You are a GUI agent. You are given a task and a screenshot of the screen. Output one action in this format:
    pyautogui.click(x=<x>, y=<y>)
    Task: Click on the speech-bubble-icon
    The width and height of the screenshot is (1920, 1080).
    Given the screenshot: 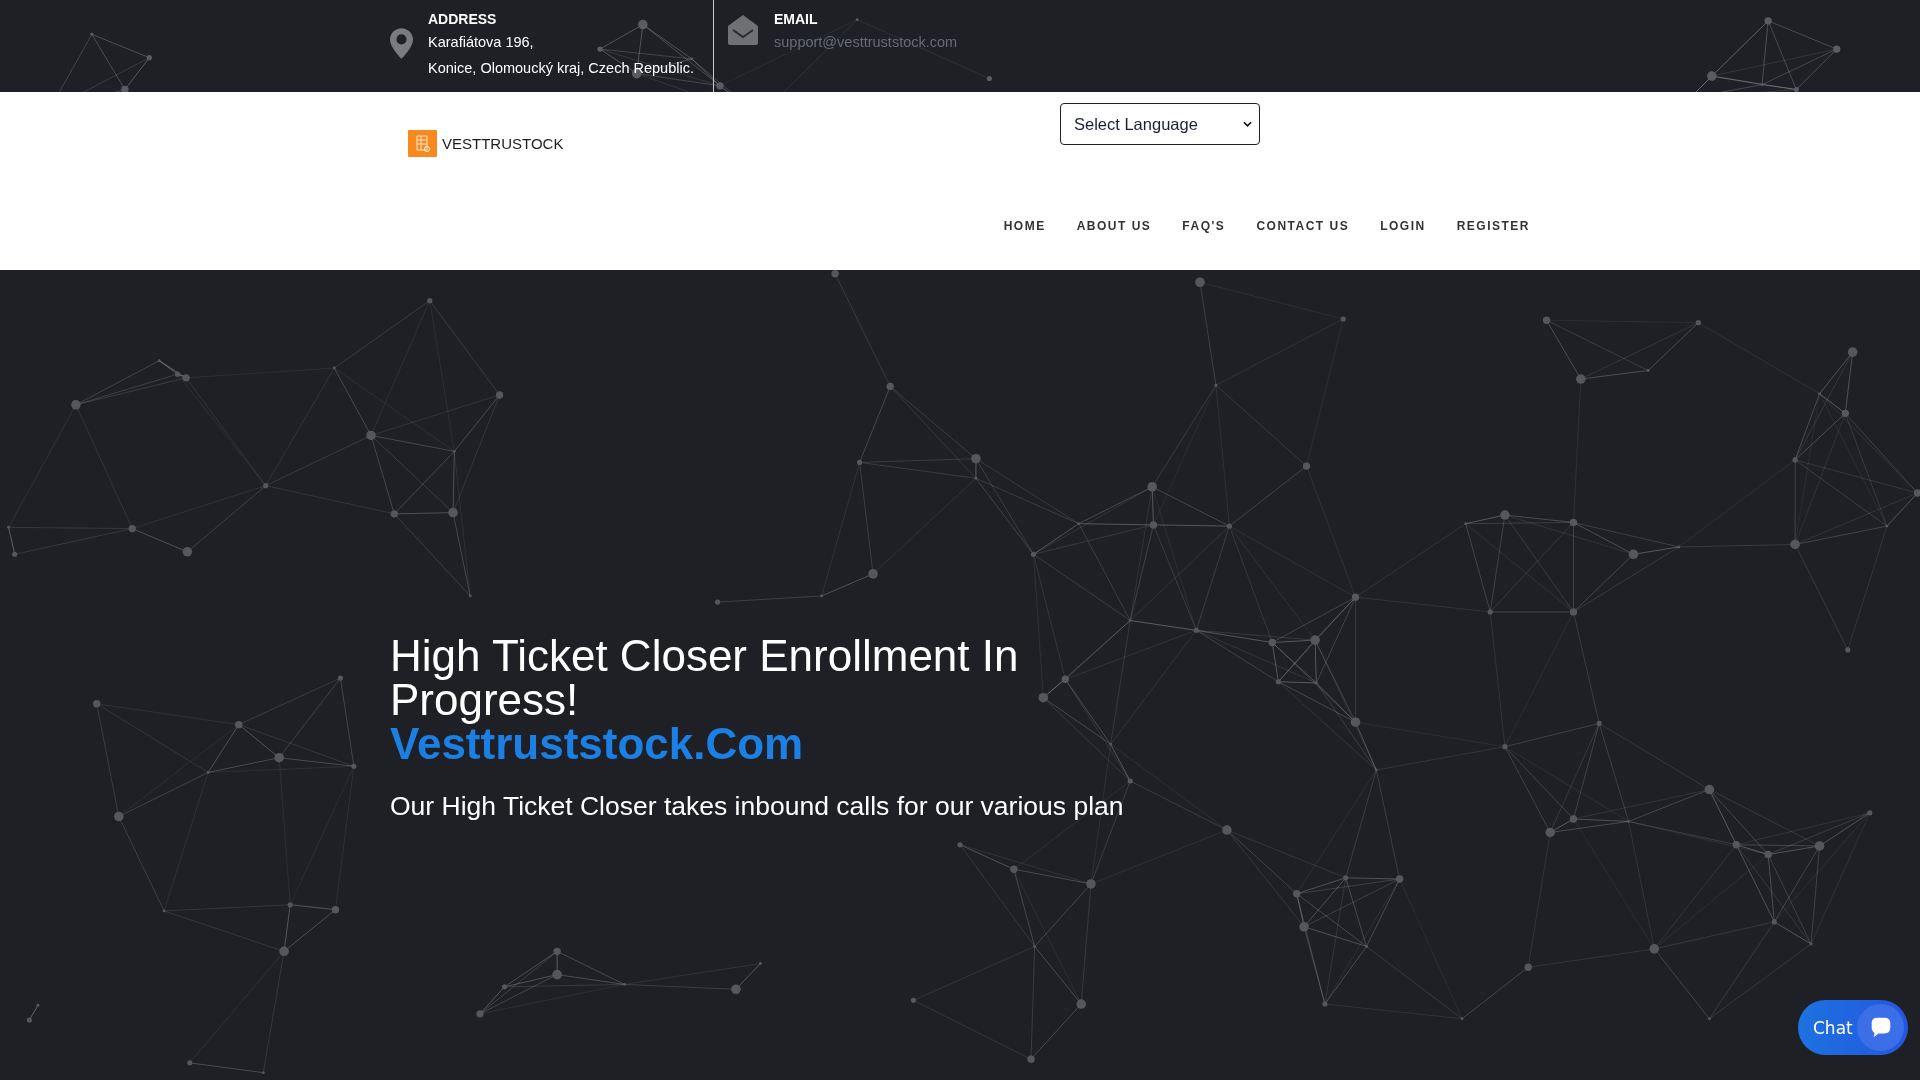 What is the action you would take?
    pyautogui.click(x=1880, y=1027)
    